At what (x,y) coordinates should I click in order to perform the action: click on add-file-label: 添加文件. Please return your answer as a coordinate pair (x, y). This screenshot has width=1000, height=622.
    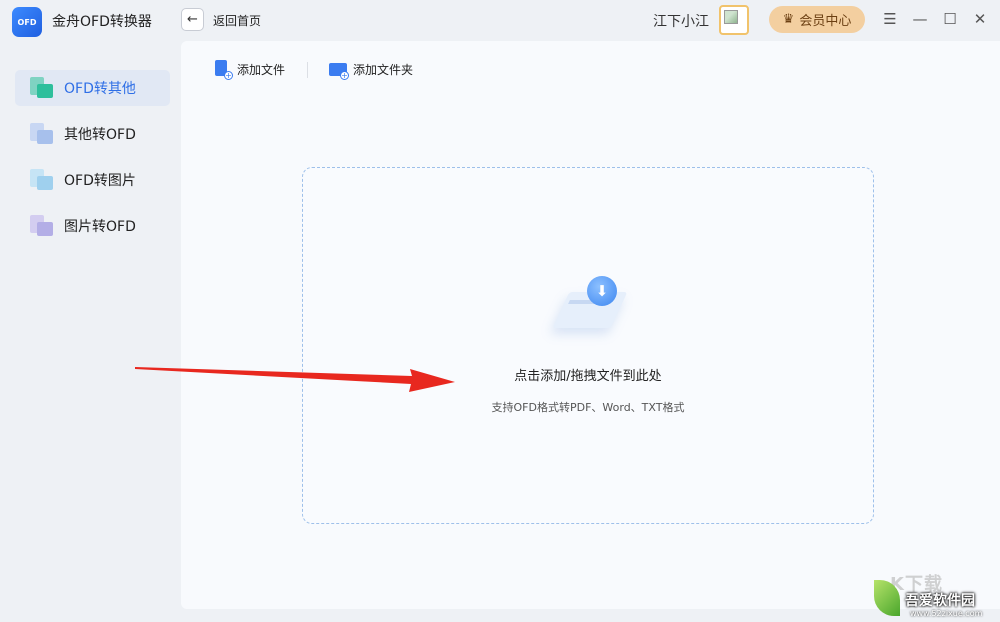
    Looking at the image, I should click on (261, 69).